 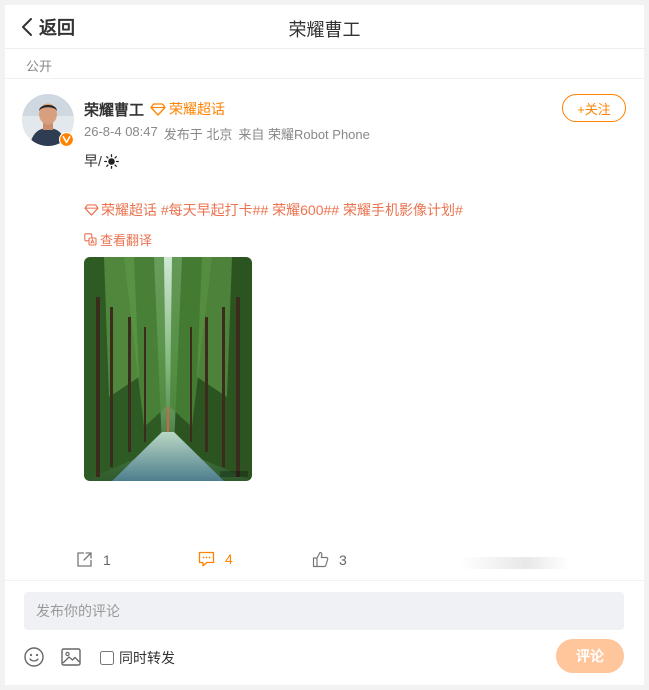 I want to click on submit-comment-button: 评论, so click(x=590, y=656).